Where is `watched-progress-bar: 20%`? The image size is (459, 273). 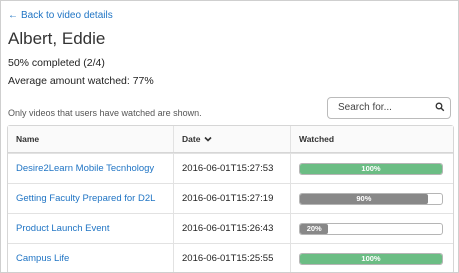 watched-progress-bar: 20% is located at coordinates (371, 228).